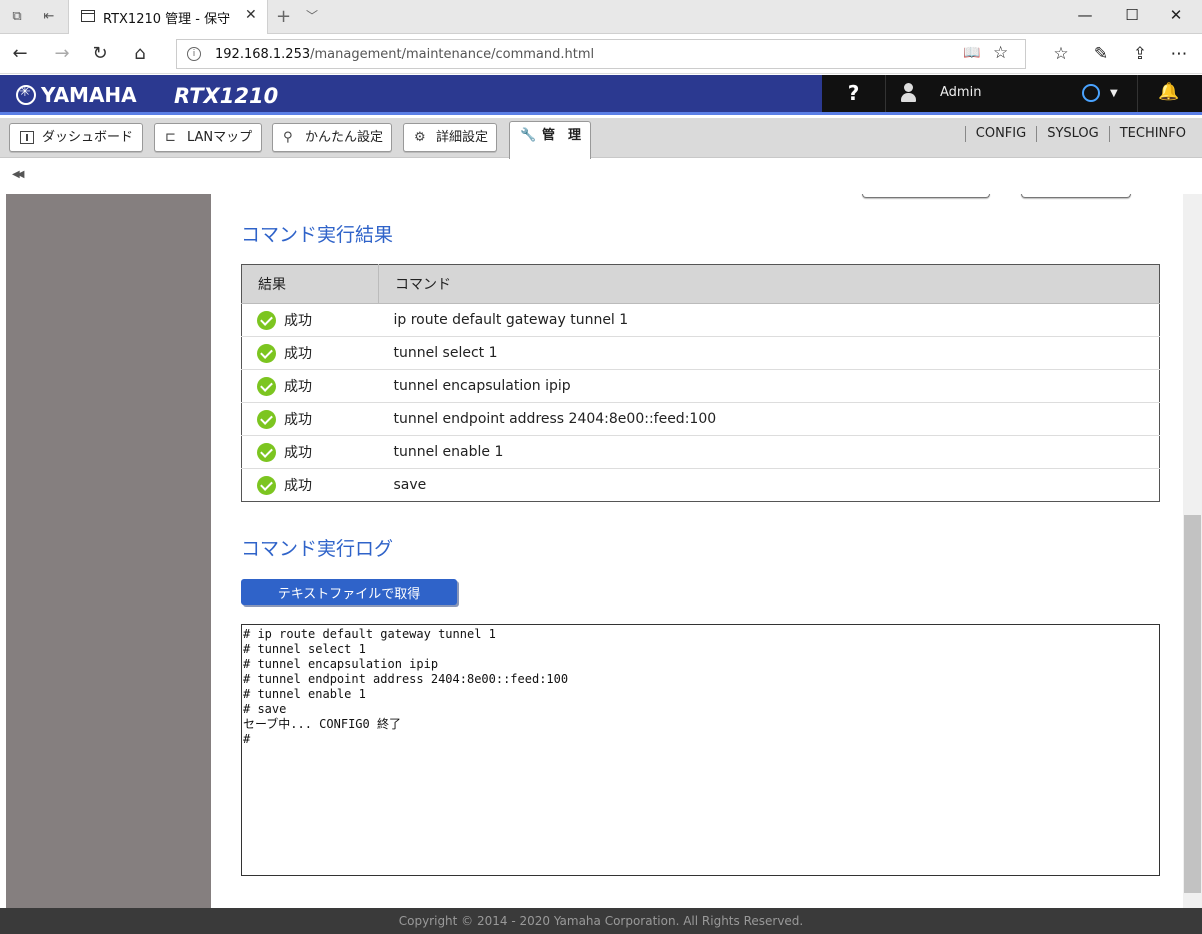 Image resolution: width=1202 pixels, height=934 pixels. What do you see at coordinates (88, 16) in the screenshot?
I see `page-icon` at bounding box center [88, 16].